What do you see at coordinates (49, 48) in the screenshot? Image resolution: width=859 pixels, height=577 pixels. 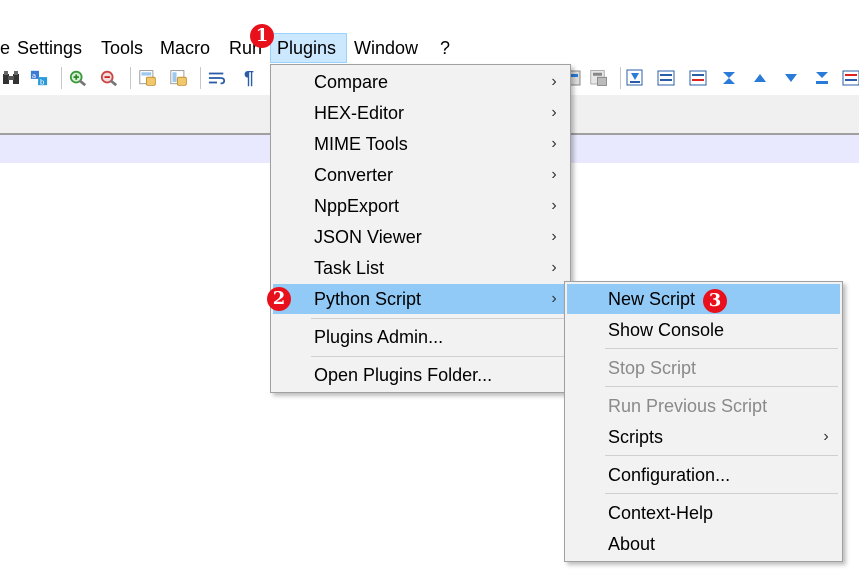 I see `menu-settings: Settings` at bounding box center [49, 48].